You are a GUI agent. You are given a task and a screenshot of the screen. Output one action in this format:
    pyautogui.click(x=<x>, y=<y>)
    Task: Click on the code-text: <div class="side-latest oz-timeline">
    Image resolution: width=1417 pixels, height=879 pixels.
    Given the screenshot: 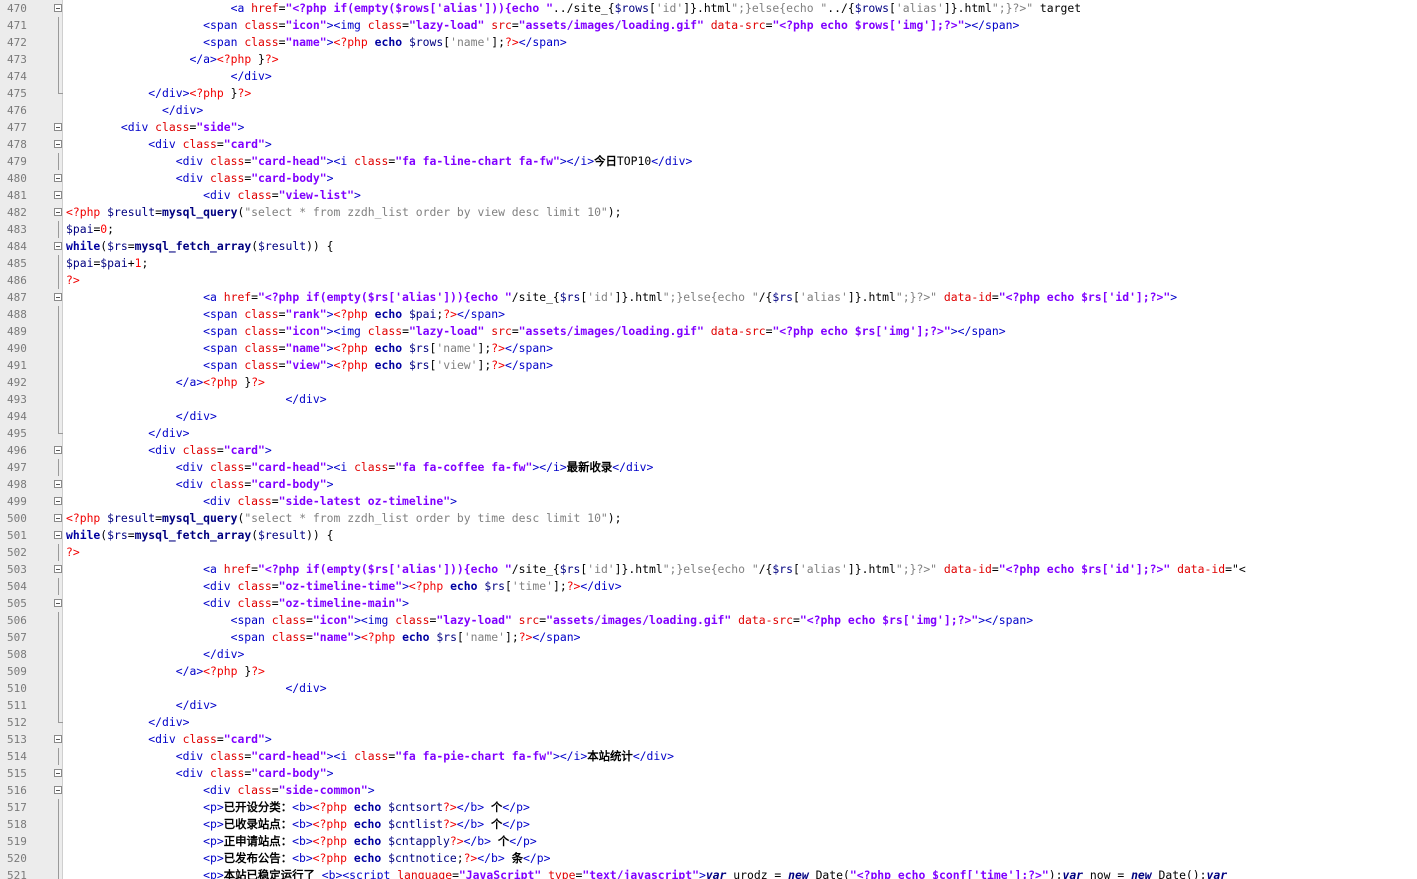 What is the action you would take?
    pyautogui.click(x=261, y=501)
    